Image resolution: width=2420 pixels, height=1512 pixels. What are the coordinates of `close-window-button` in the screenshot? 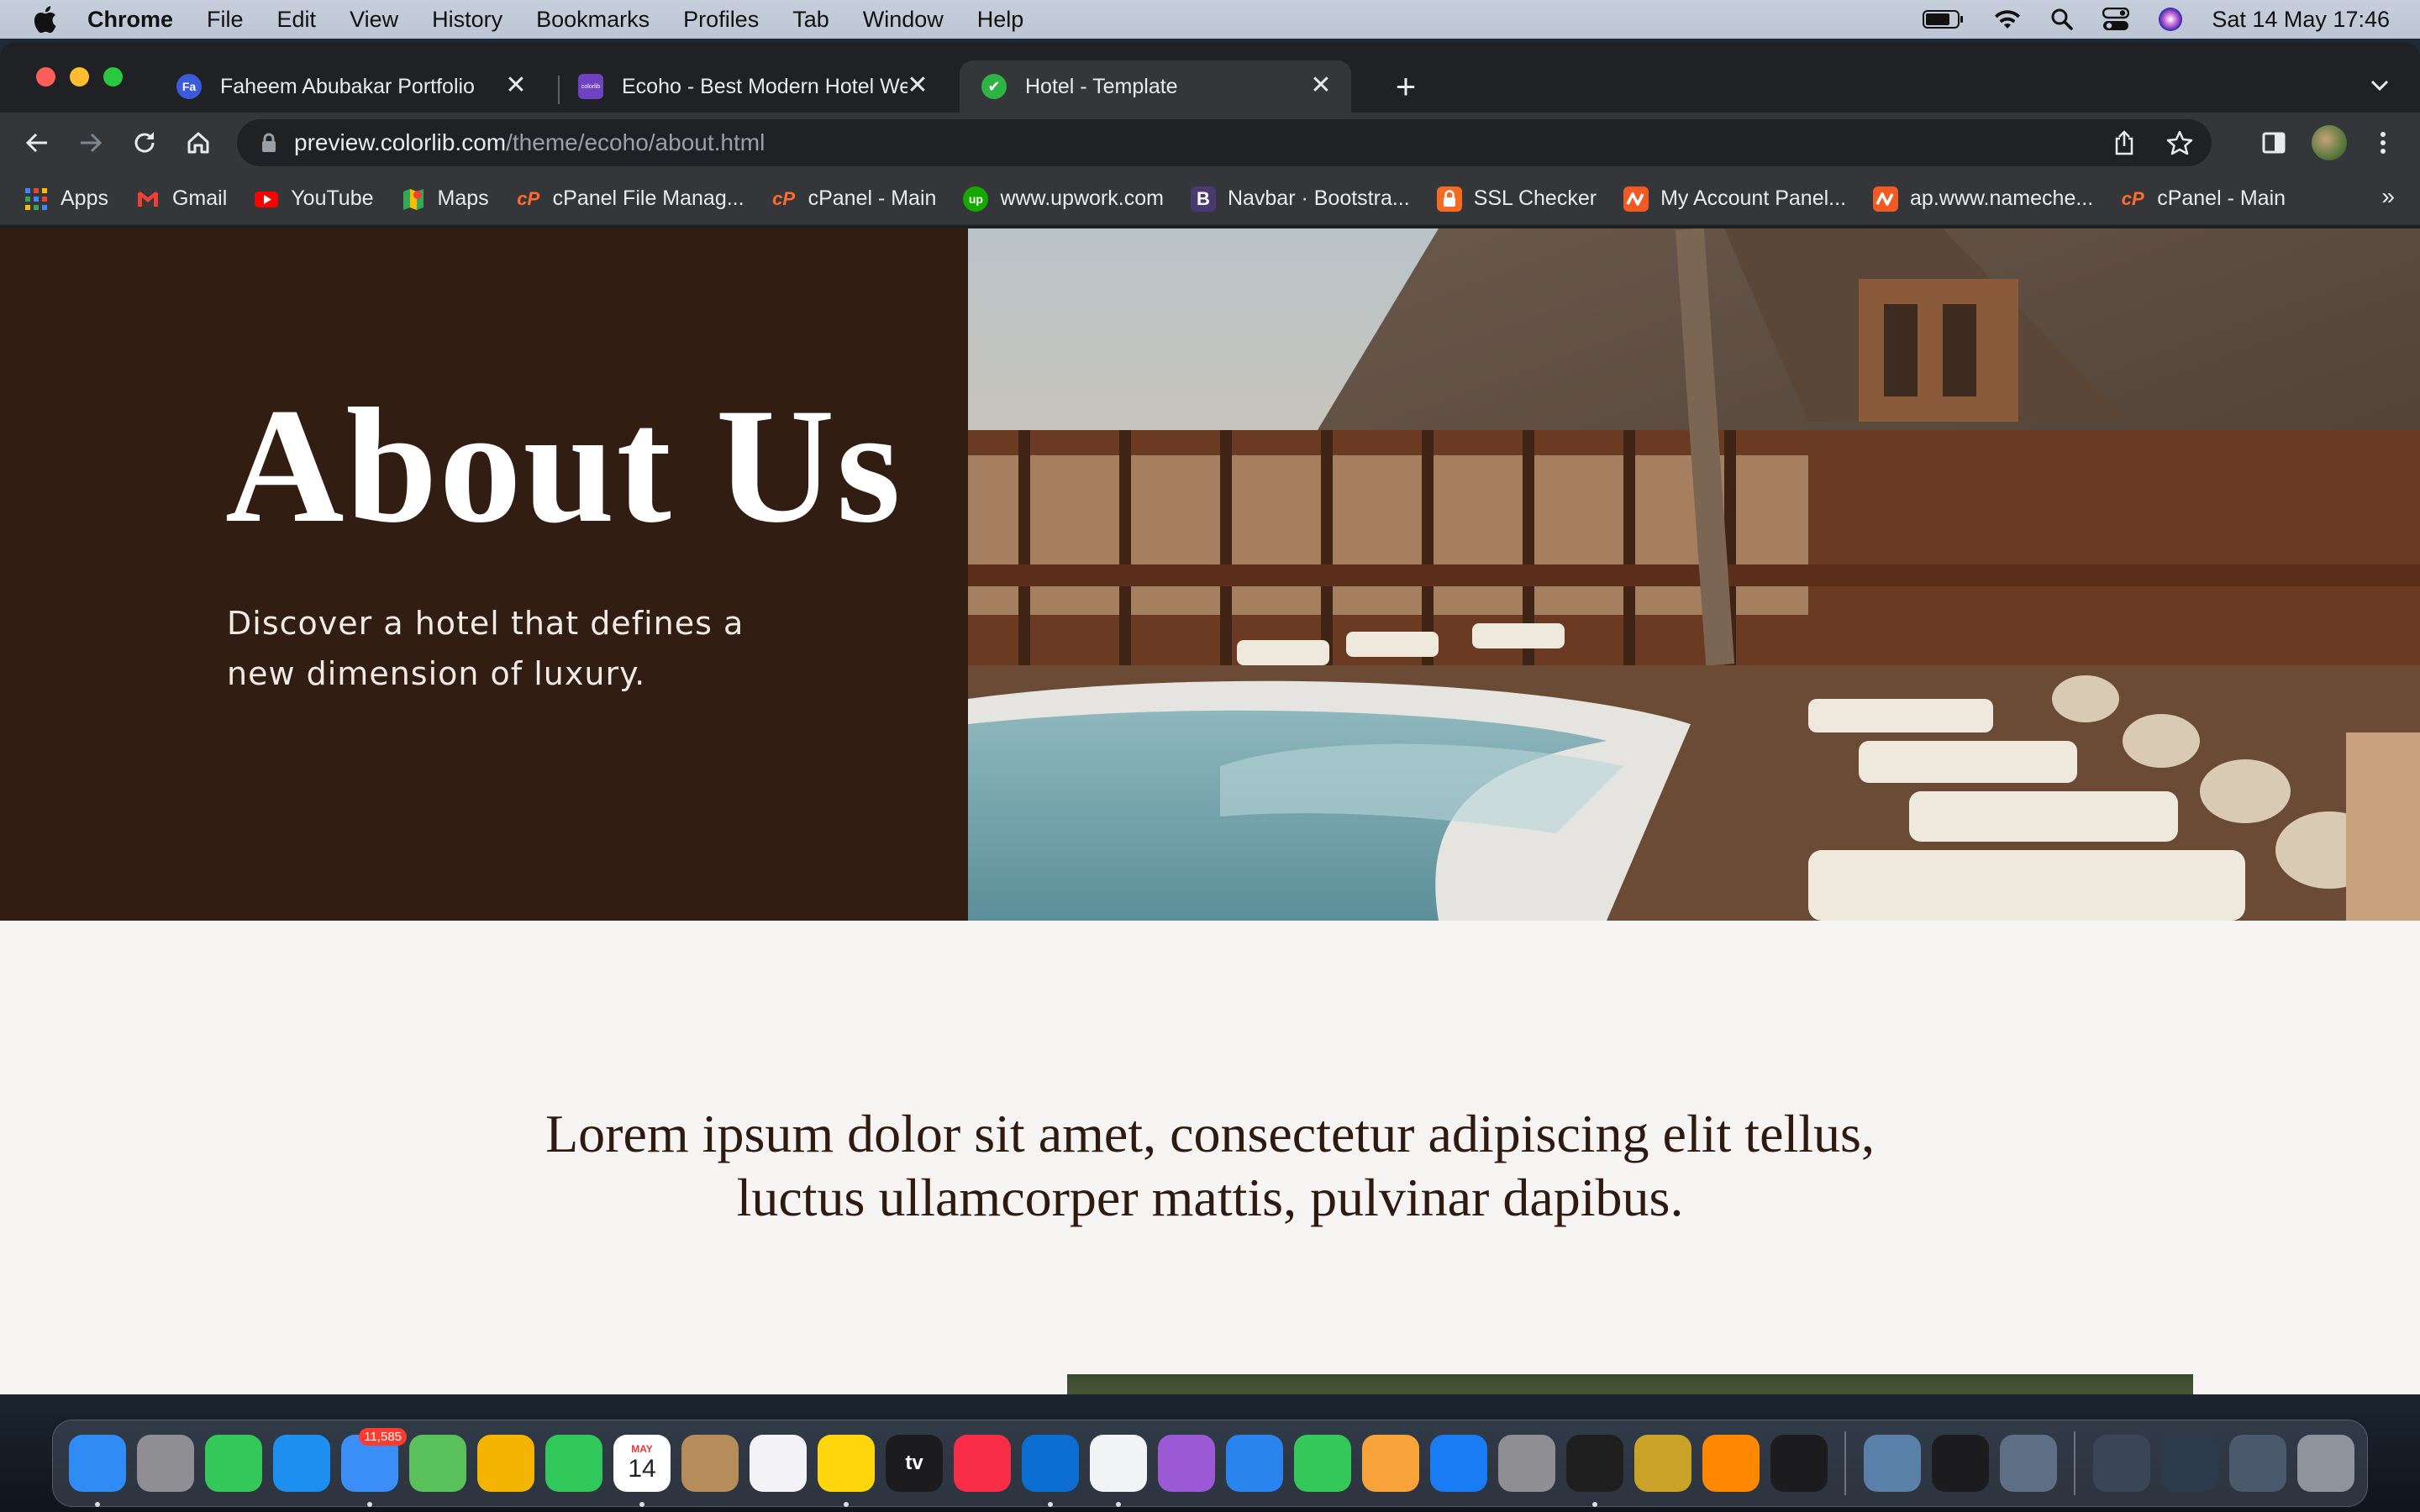 It's located at (45, 77).